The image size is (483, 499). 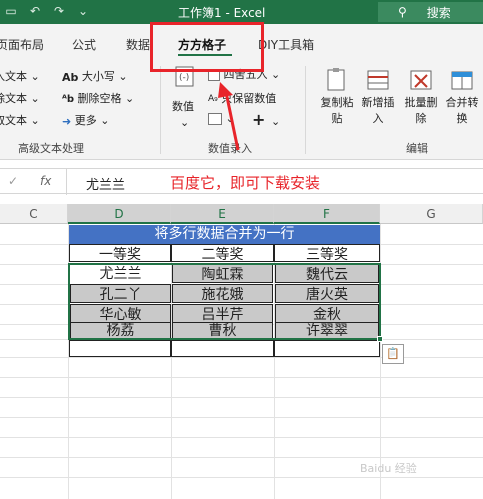 What do you see at coordinates (327, 293) in the screenshot?
I see `data-cell: 唐火英` at bounding box center [327, 293].